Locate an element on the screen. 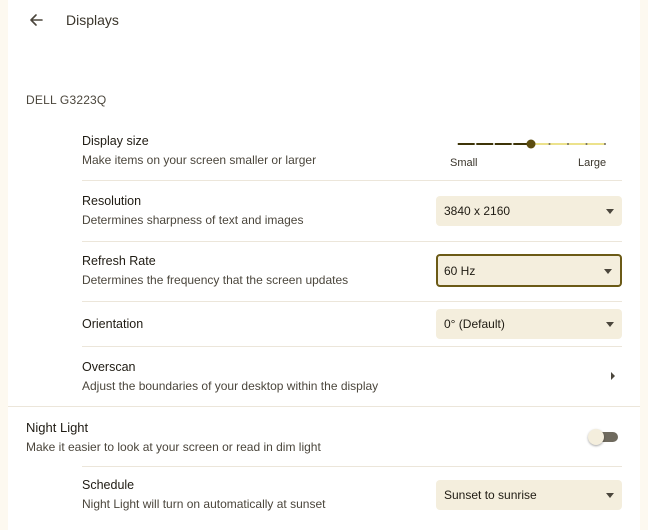 The width and height of the screenshot is (648, 530). overscan-title: Overscan is located at coordinates (109, 367).